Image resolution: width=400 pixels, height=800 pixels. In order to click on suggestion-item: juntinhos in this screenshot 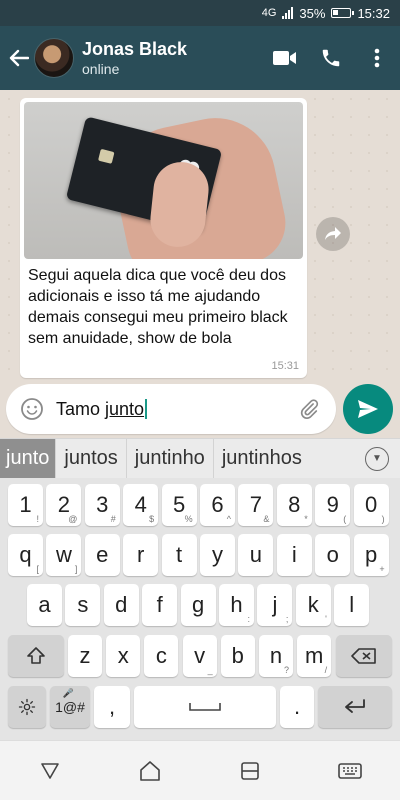, I will do `click(262, 459)`.